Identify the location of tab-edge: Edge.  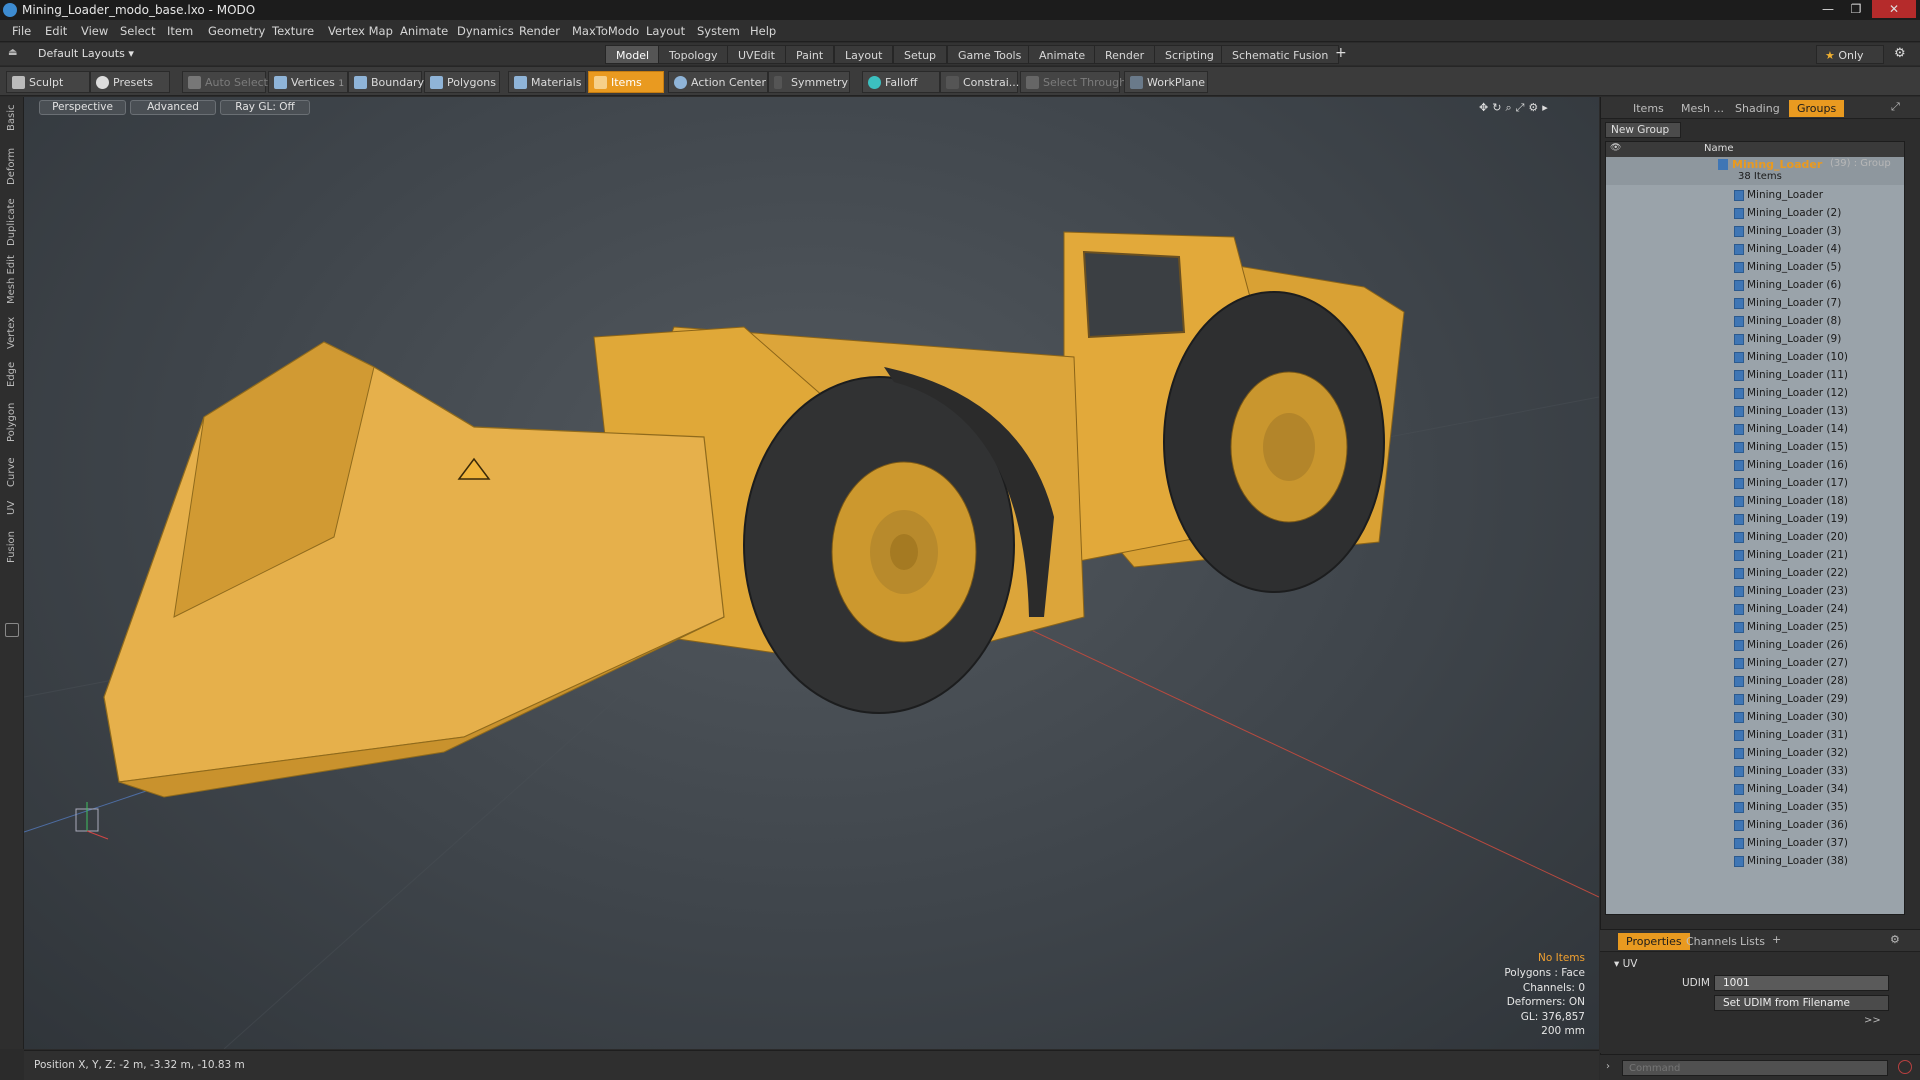
(12, 374).